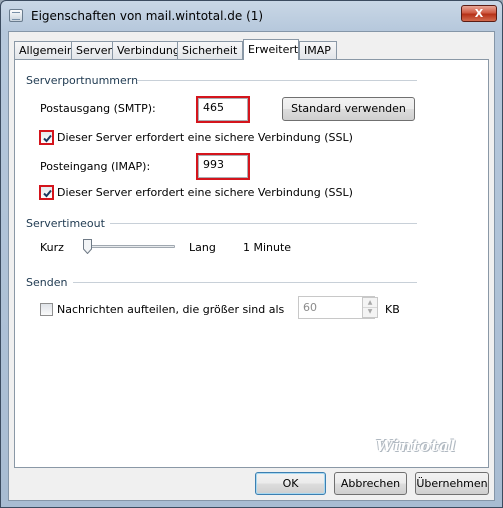 This screenshot has width=503, height=508. What do you see at coordinates (82, 80) in the screenshot?
I see `group-title-serverports: Serverportnummern` at bounding box center [82, 80].